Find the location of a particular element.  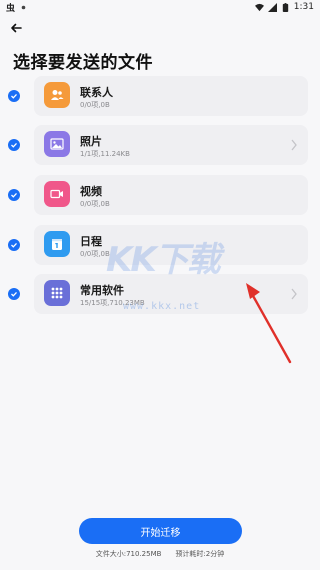

list-item-photos: 照片 1/1项,11.24KB is located at coordinates (160, 145).